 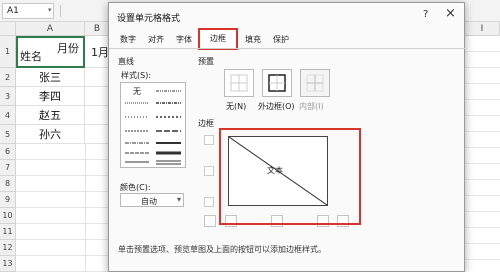 I want to click on row-header-8: 8, so click(x=8, y=184).